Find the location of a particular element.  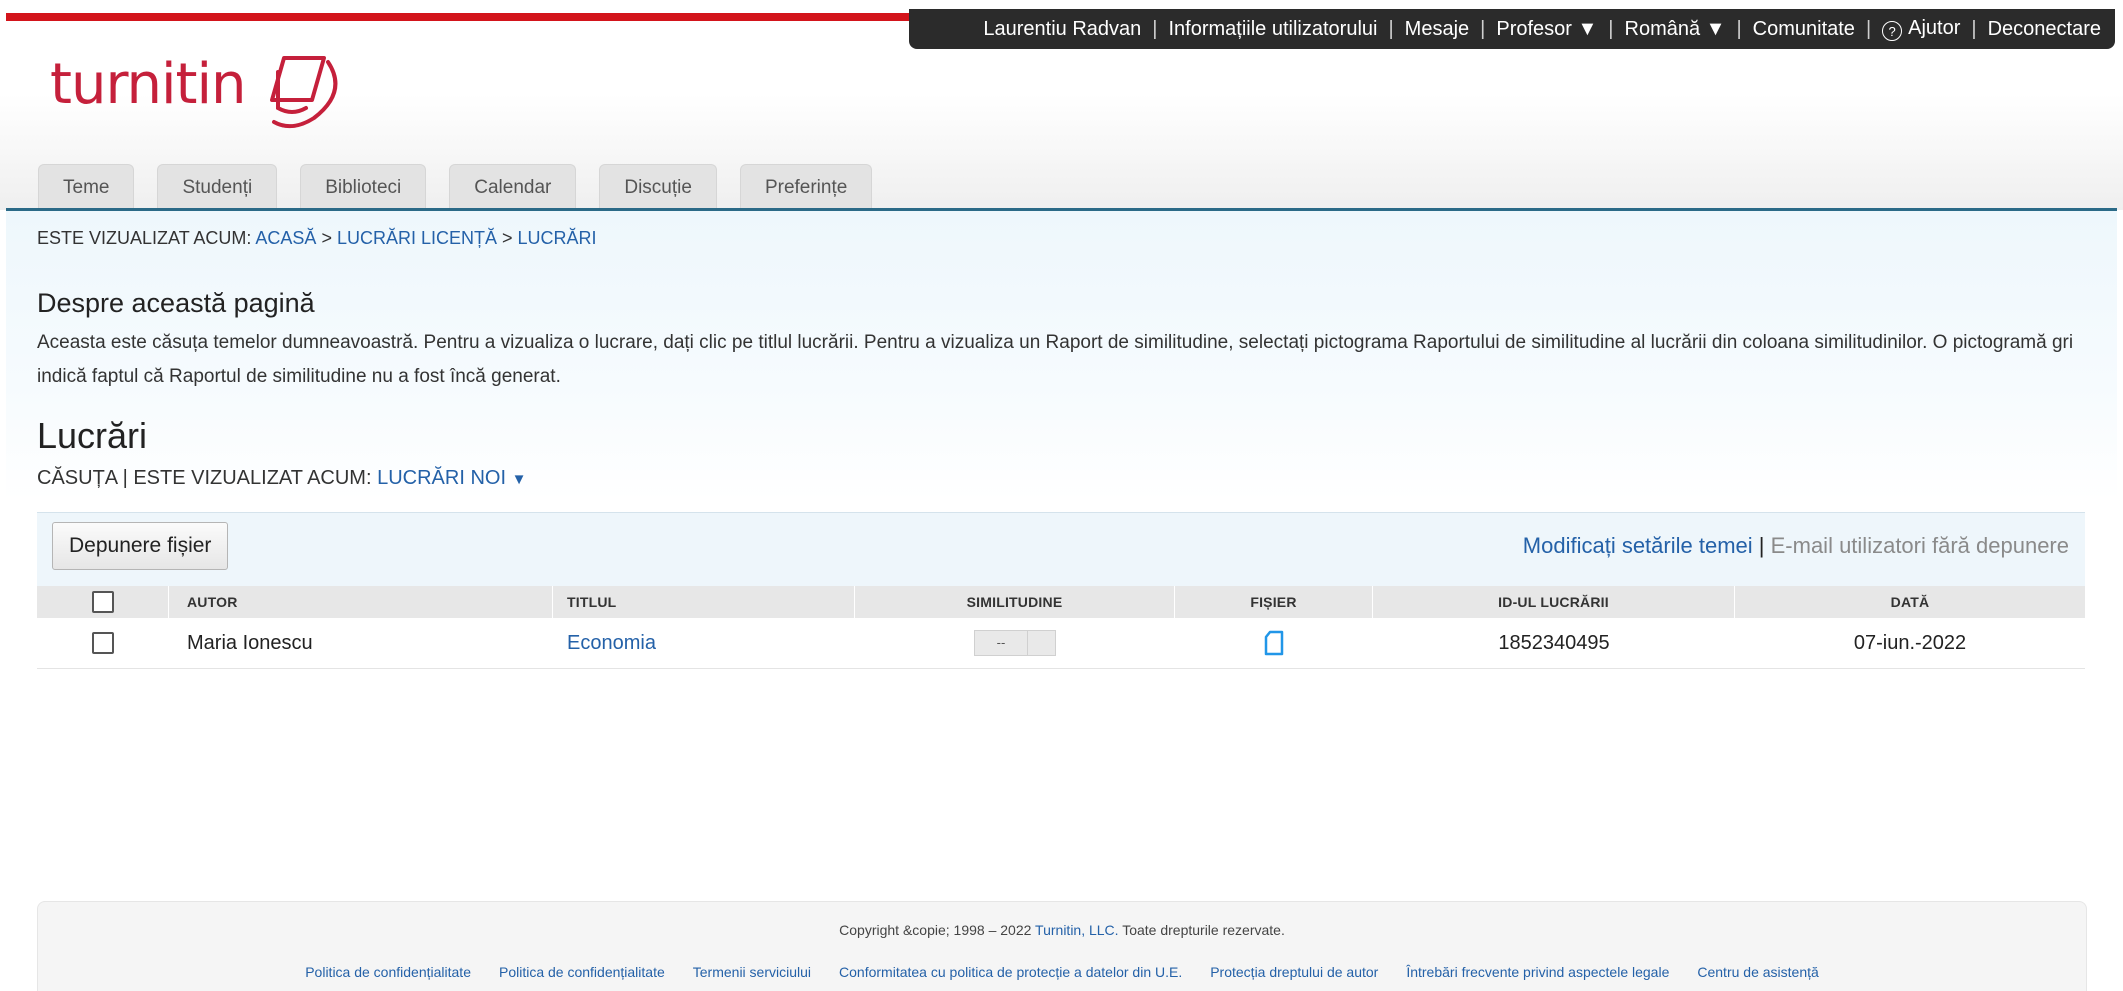

tab-biblioteci: Biblioteci is located at coordinates (363, 187).